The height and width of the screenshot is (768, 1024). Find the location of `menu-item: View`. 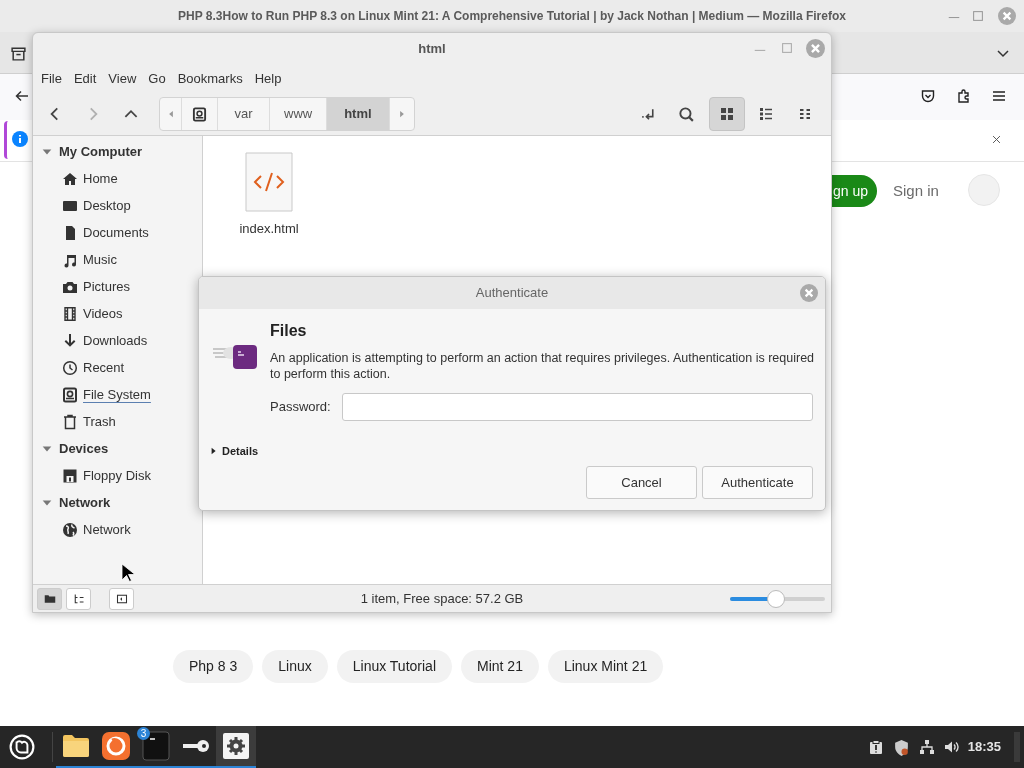

menu-item: View is located at coordinates (122, 79).